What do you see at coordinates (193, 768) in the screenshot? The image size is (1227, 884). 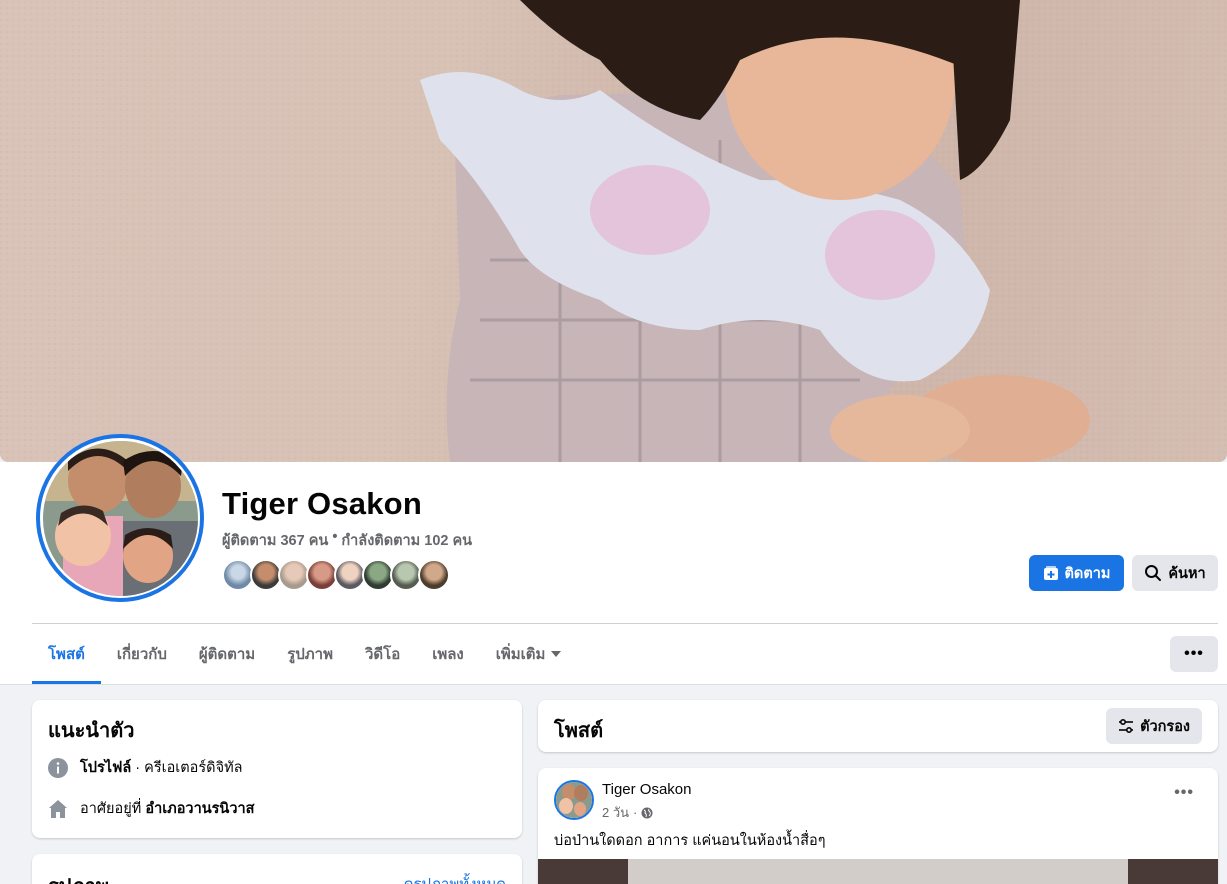 I see `intro-profile-category: ครีเอเตอร์ดิจิทัล` at bounding box center [193, 768].